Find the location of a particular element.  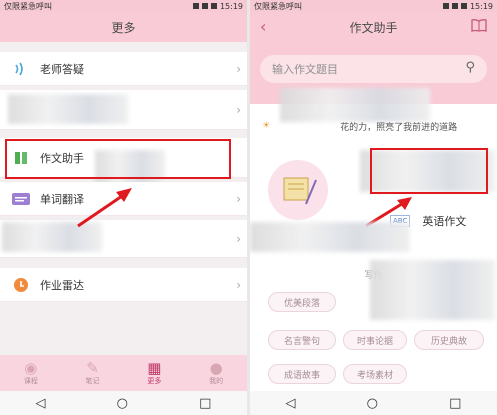

menu-item-label: 老师答疑 is located at coordinates (62, 69).